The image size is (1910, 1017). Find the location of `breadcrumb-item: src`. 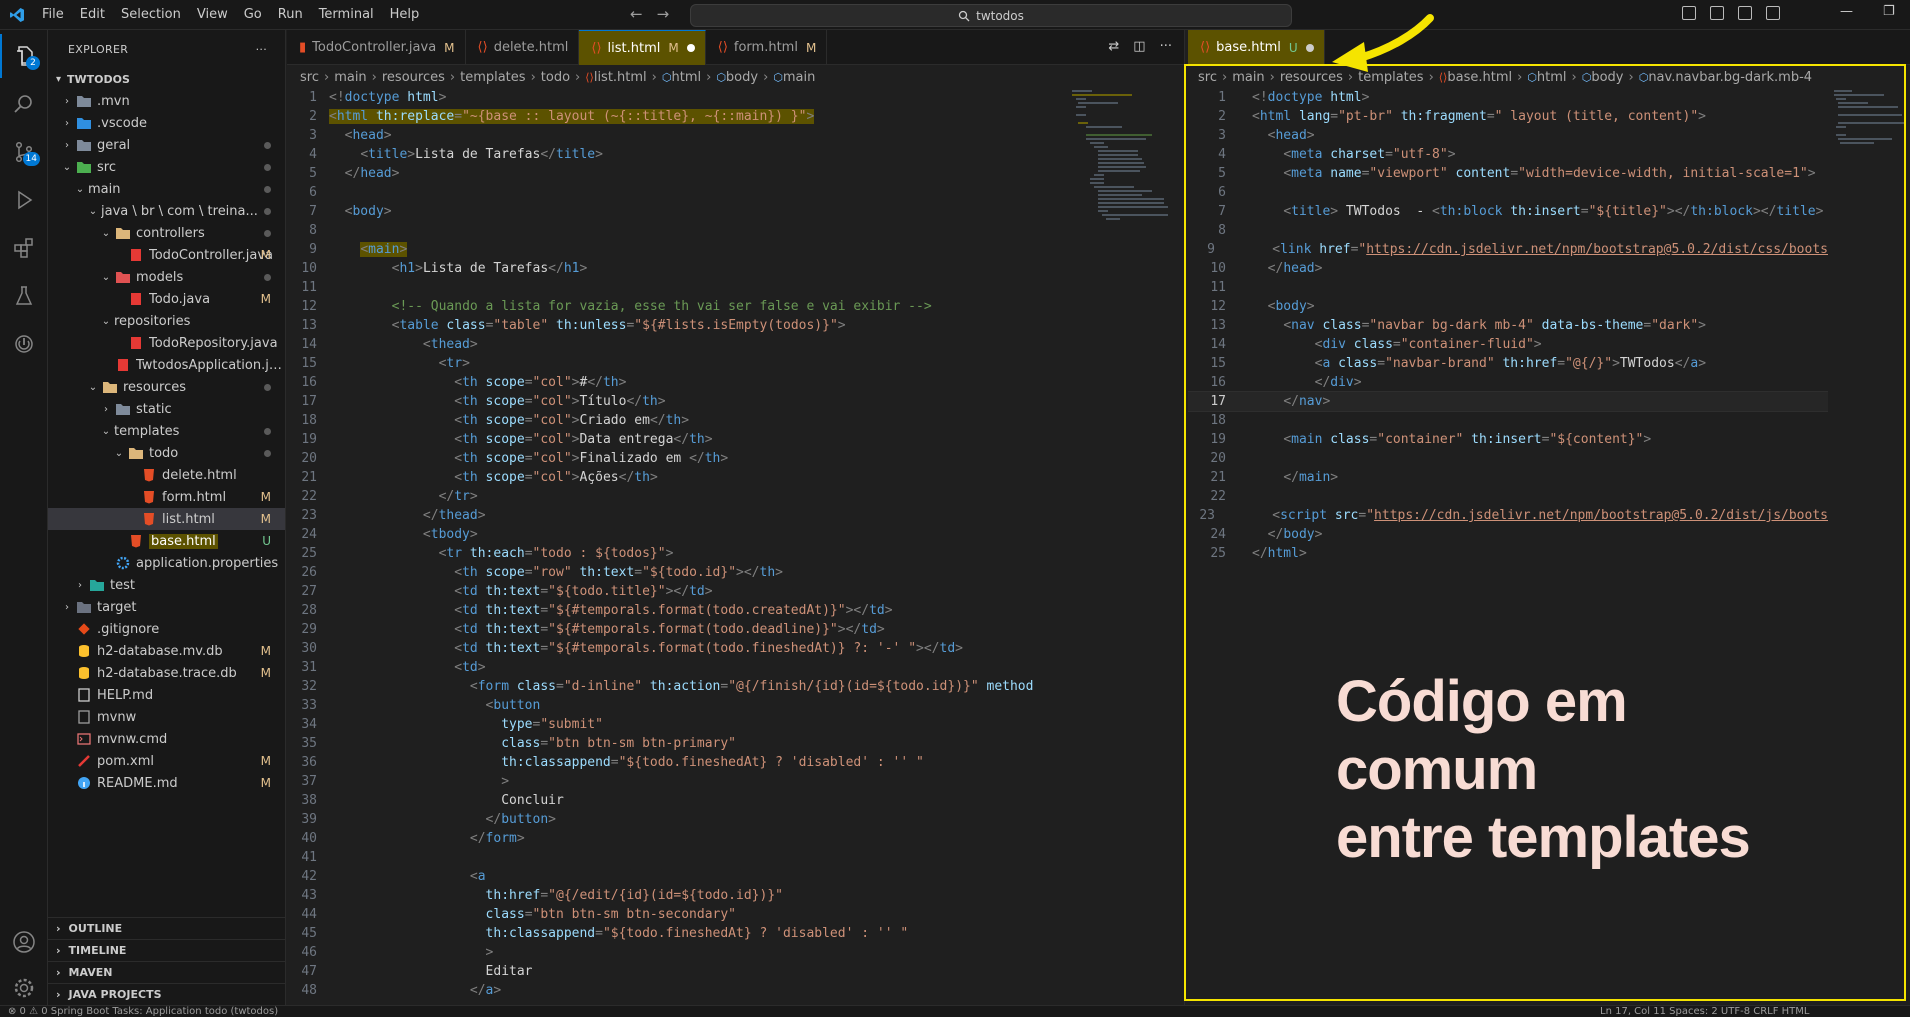

breadcrumb-item: src is located at coordinates (1207, 77).